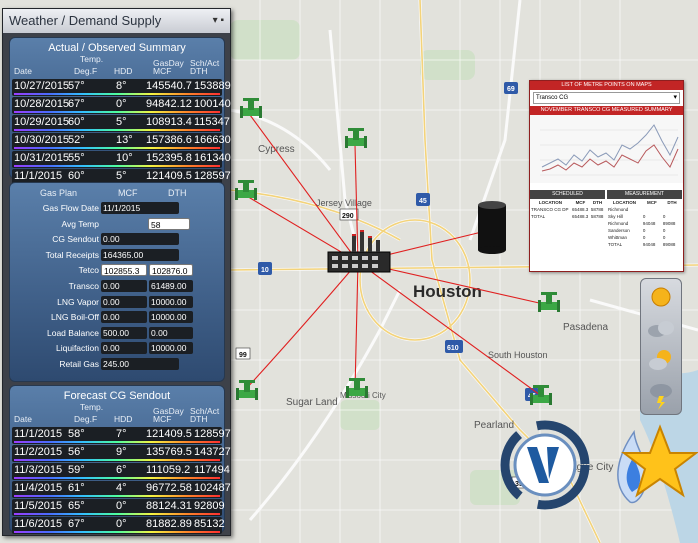 The image size is (698, 543). Describe the element at coordinates (312, 402) in the screenshot. I see `place-label-sugar-land: Sugar Land` at that location.